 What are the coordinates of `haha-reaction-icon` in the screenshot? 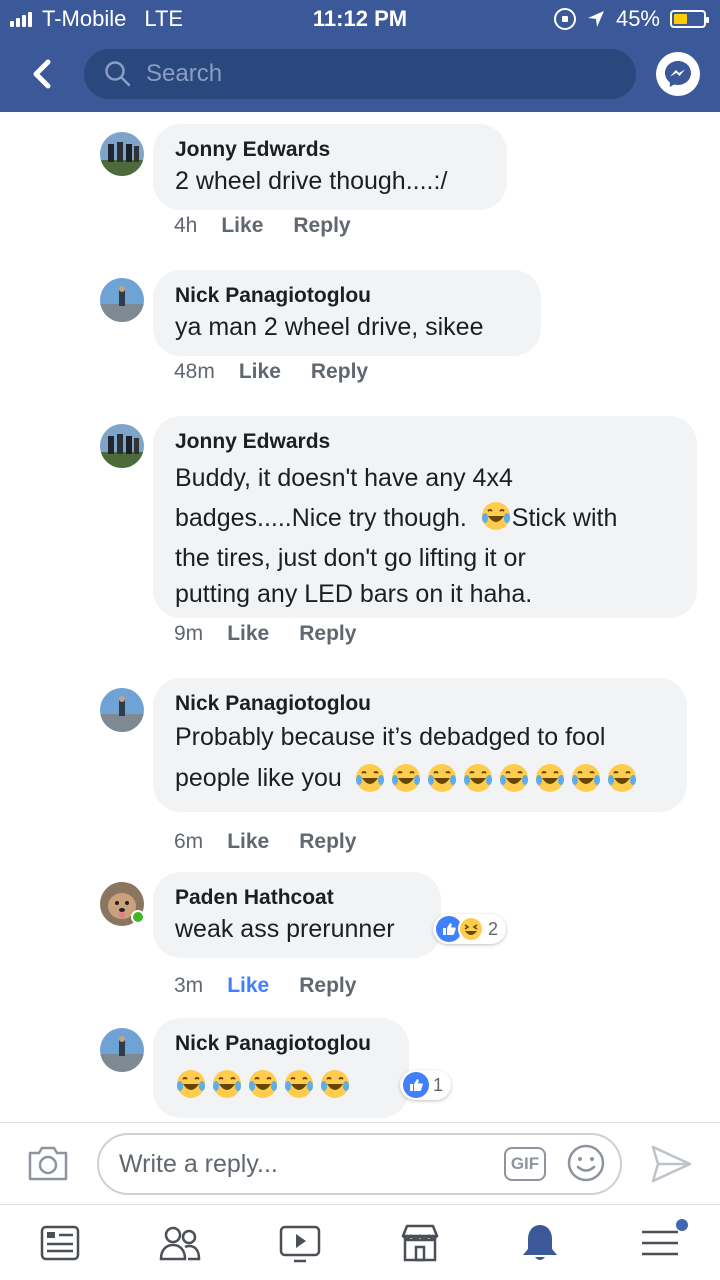 It's located at (471, 929).